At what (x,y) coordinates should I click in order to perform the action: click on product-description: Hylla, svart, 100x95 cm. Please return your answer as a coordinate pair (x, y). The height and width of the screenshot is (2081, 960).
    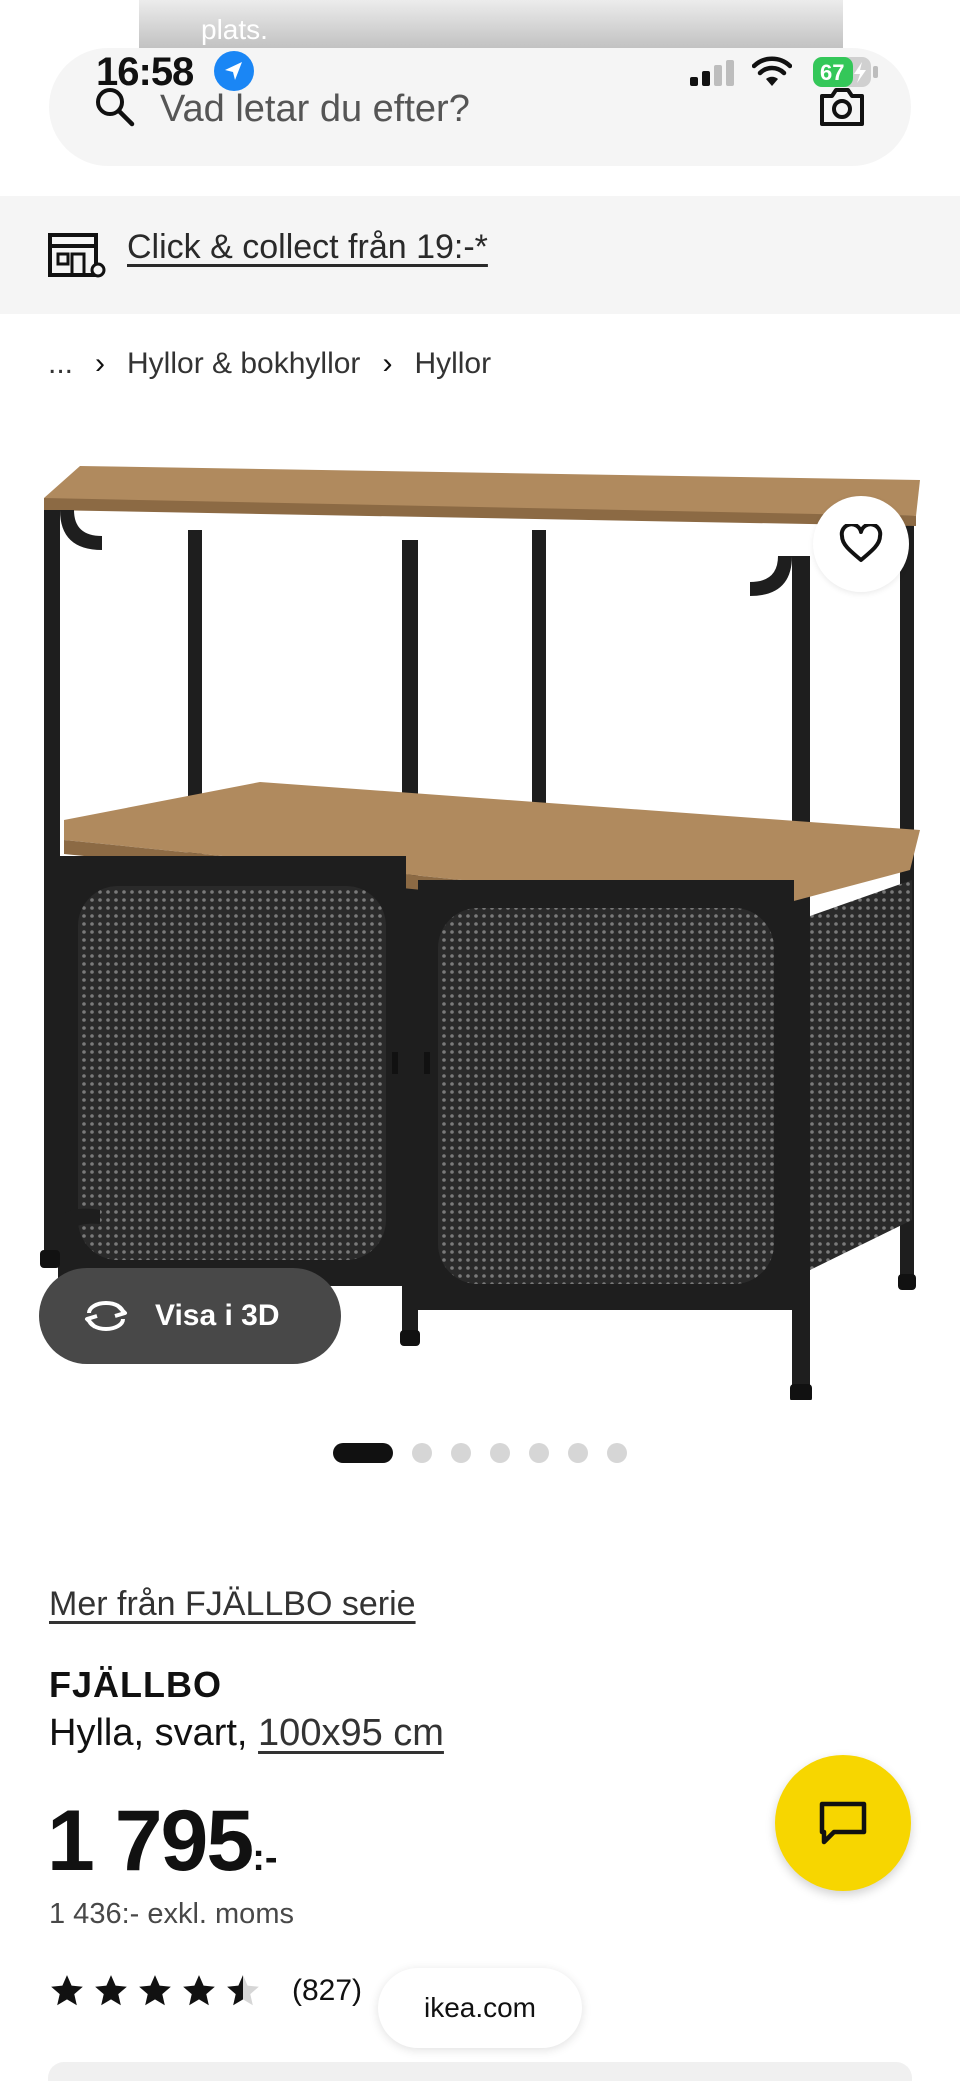
    Looking at the image, I should click on (246, 1733).